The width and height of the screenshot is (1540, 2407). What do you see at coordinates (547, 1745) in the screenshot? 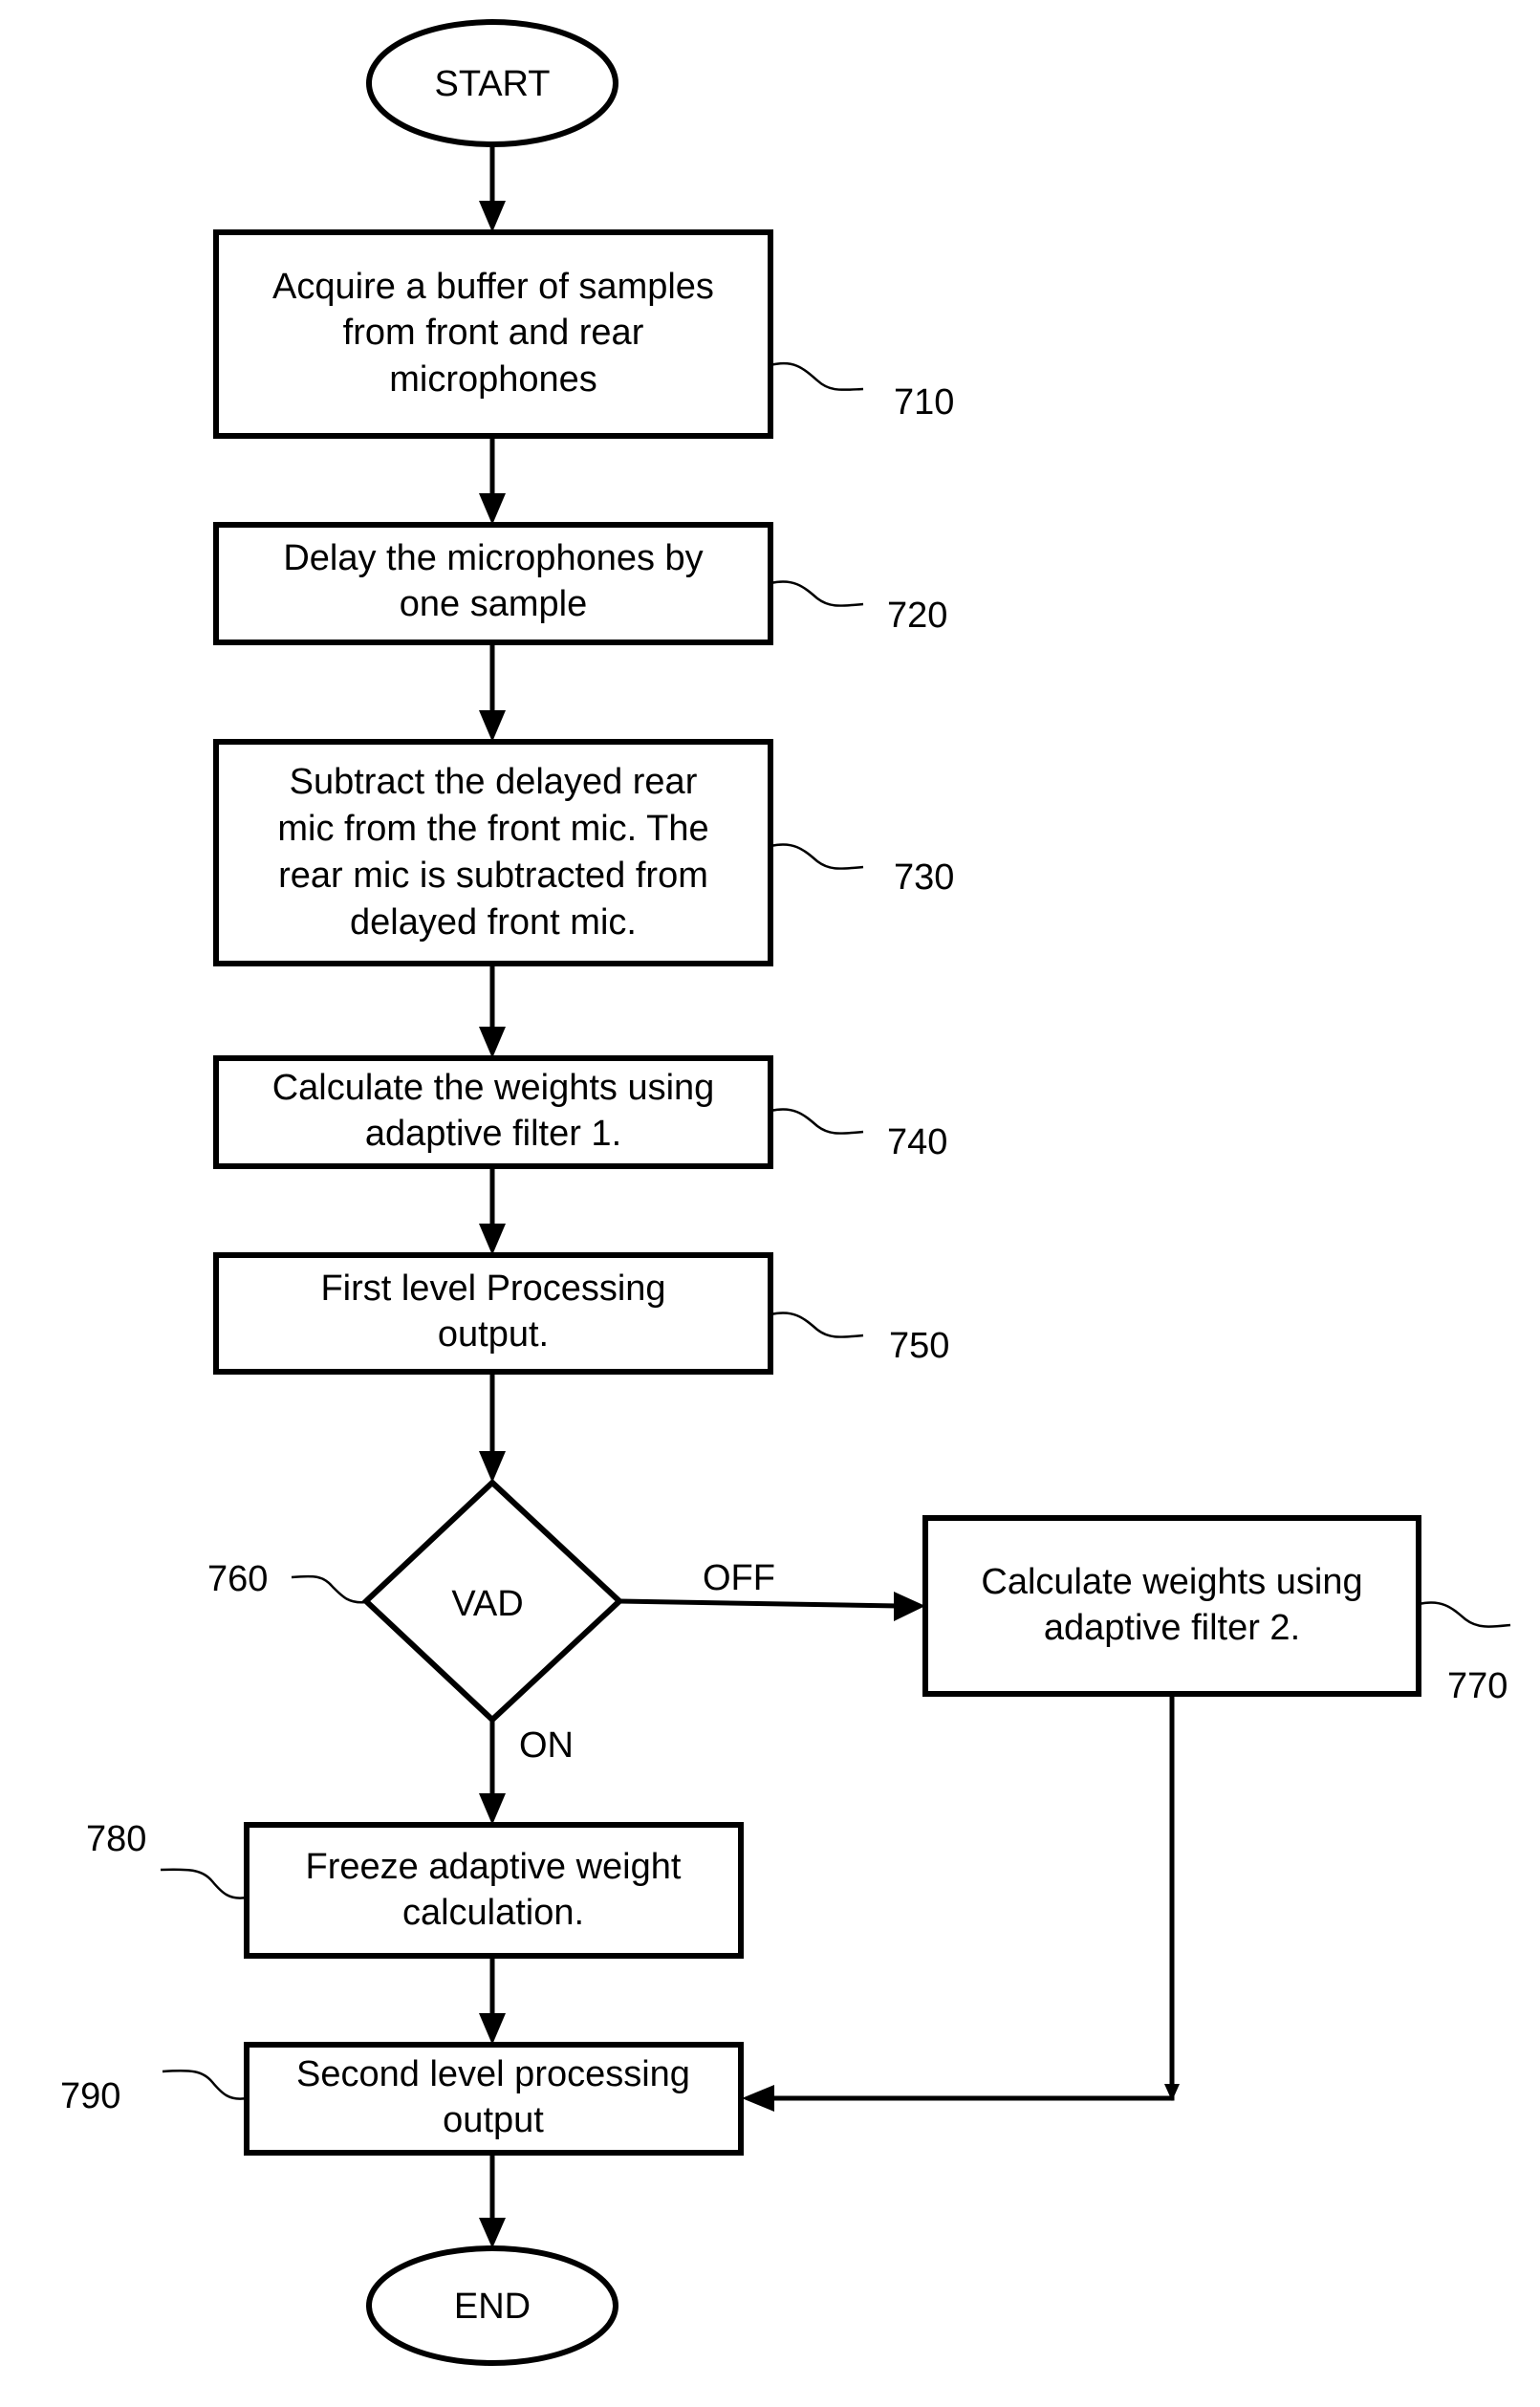
I see `branch-on-label: ON` at bounding box center [547, 1745].